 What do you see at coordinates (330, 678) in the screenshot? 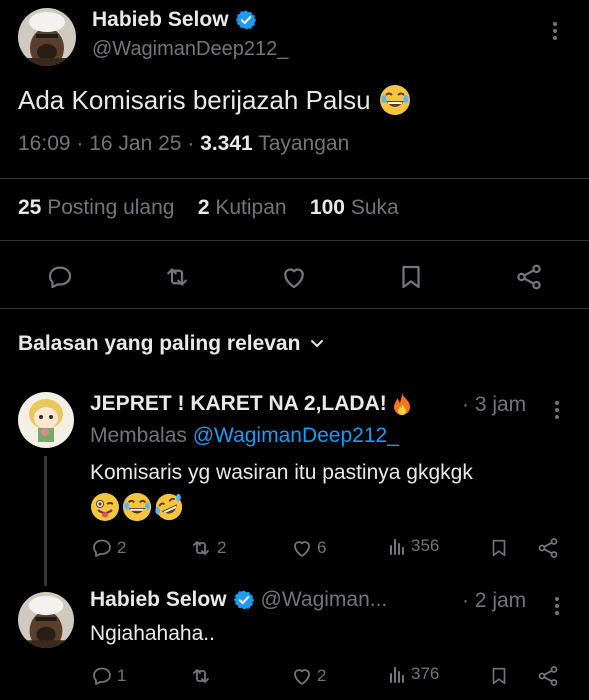
I see `reply-action-bar: 1 2 376` at bounding box center [330, 678].